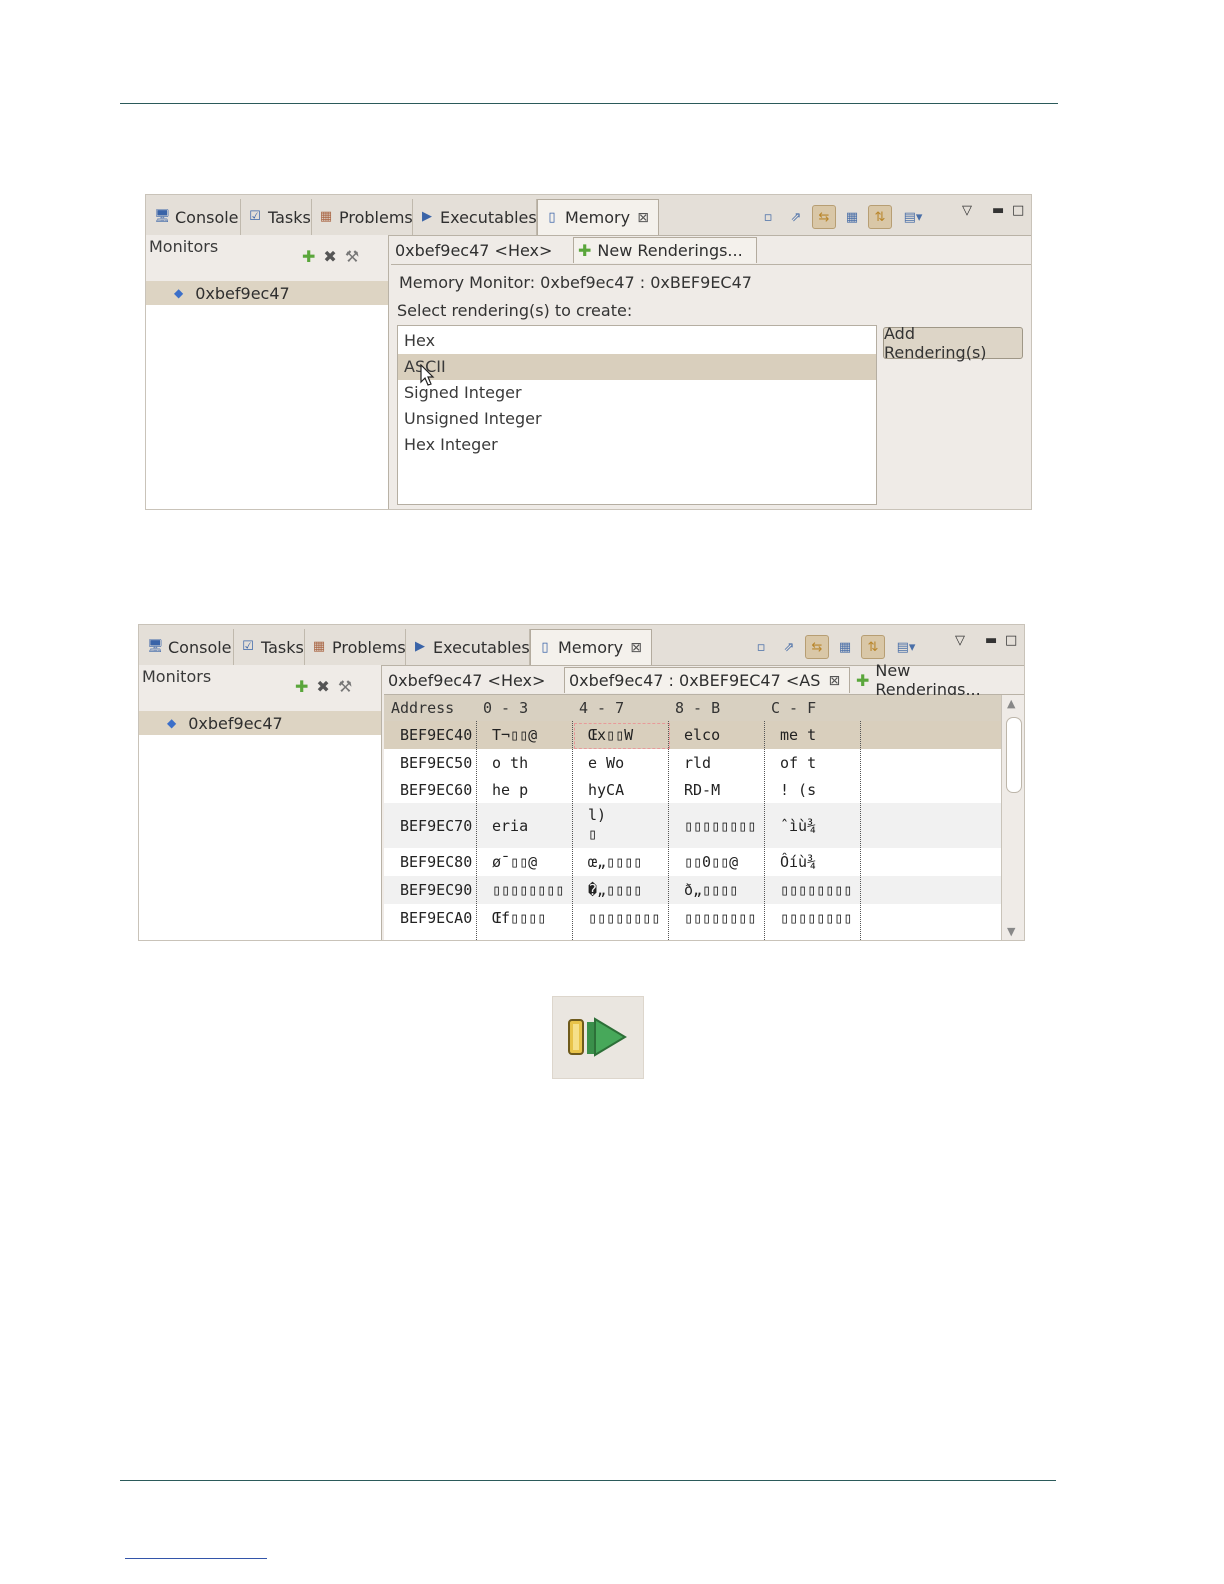  I want to click on rendering-option-signed-integer: Signed Integer, so click(637, 393).